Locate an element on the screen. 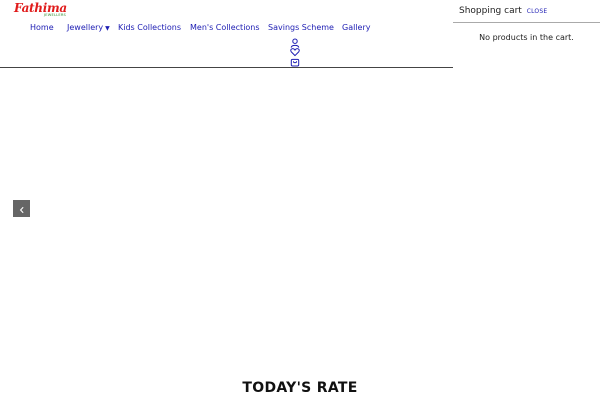  nav-item-jewellery: Jewellery ▼ is located at coordinates (88, 28).